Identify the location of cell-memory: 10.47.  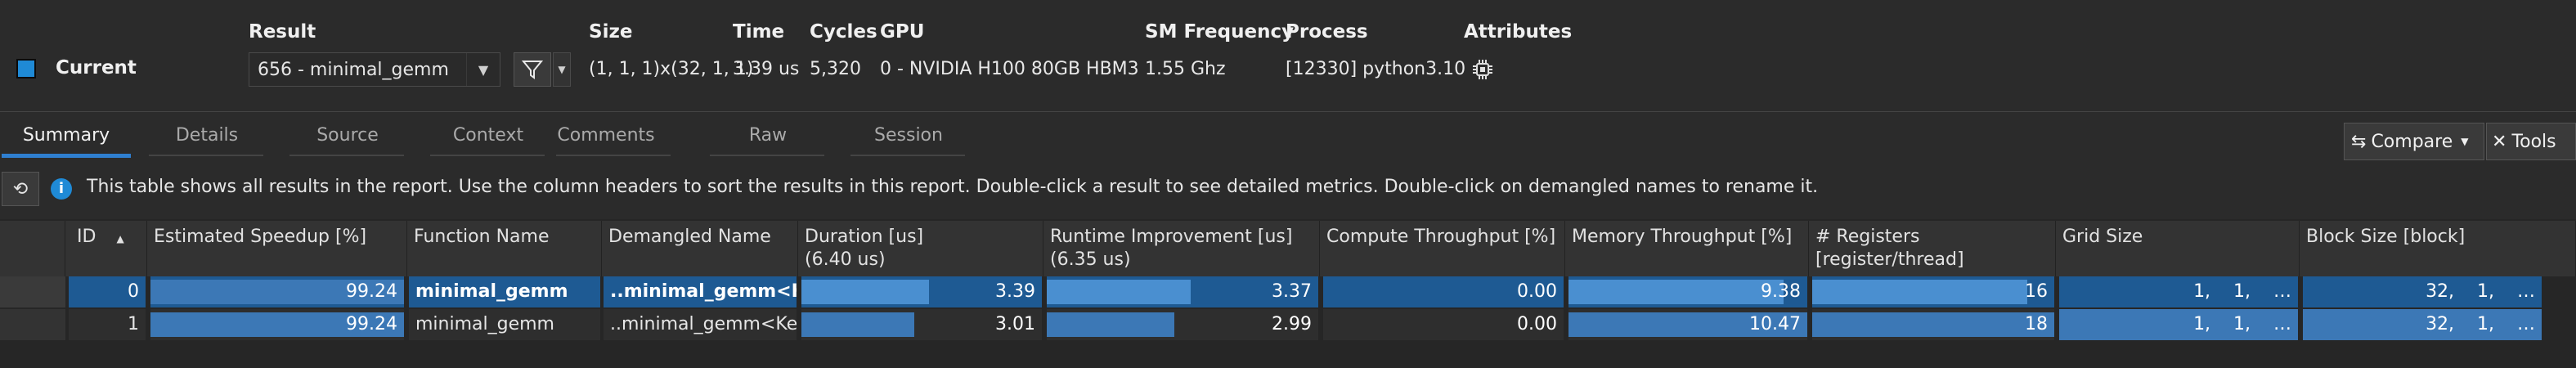
(1688, 324).